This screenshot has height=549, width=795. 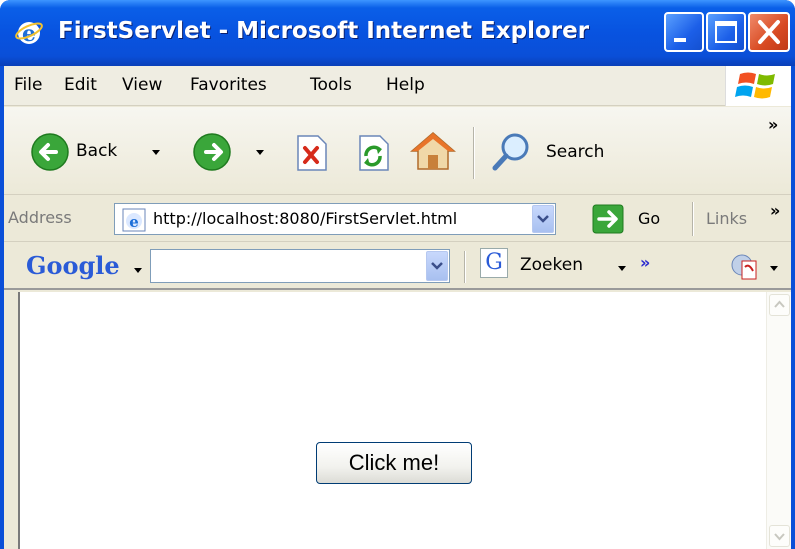 I want to click on scroll-up-button, so click(x=779, y=305).